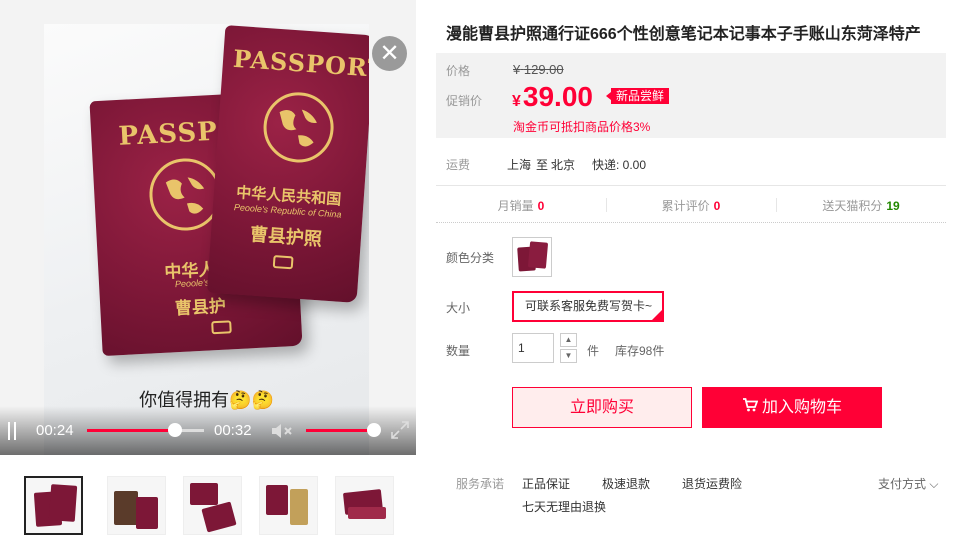  I want to click on original-price-label: 价格, so click(458, 71).